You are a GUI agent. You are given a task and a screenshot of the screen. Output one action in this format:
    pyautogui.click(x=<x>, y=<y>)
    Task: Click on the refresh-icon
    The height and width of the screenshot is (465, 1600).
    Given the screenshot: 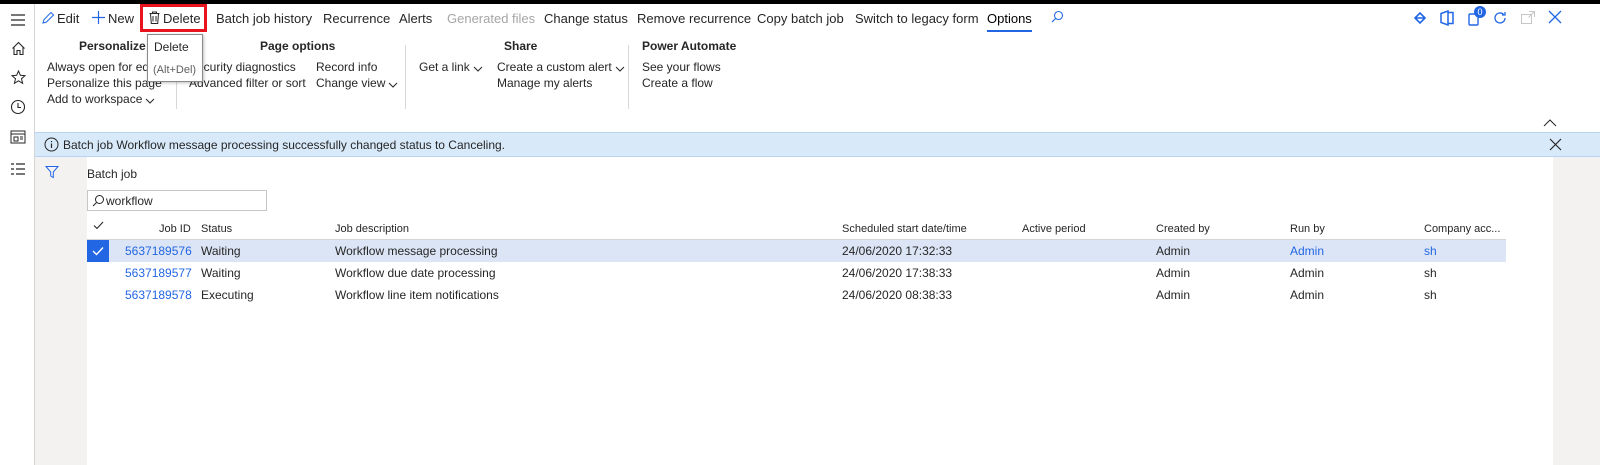 What is the action you would take?
    pyautogui.click(x=1500, y=18)
    